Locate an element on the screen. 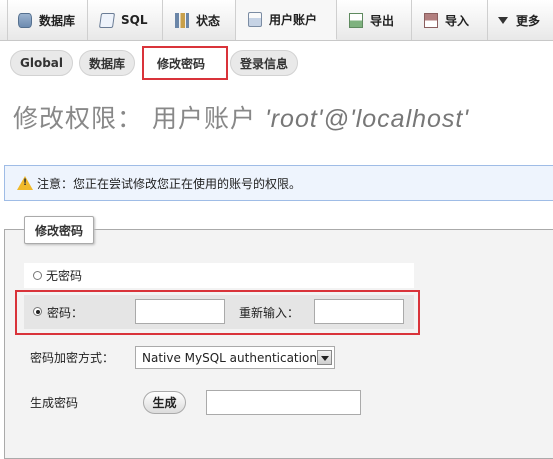  tab-more-label: 更多 is located at coordinates (528, 20).